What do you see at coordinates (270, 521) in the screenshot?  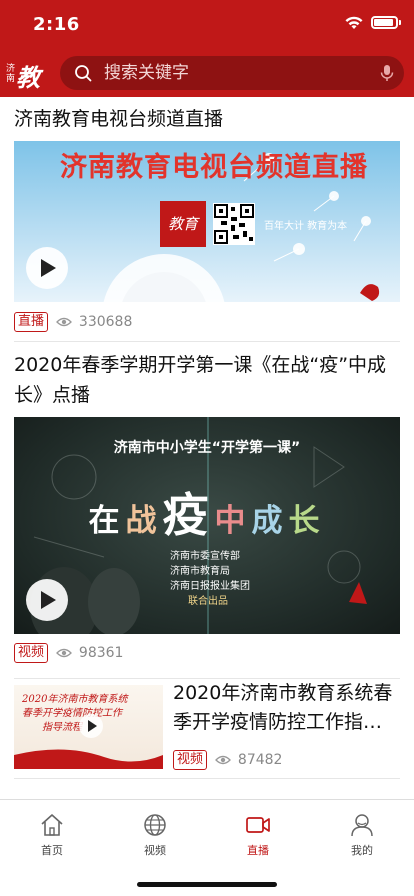 I see `slogan-word: 成` at bounding box center [270, 521].